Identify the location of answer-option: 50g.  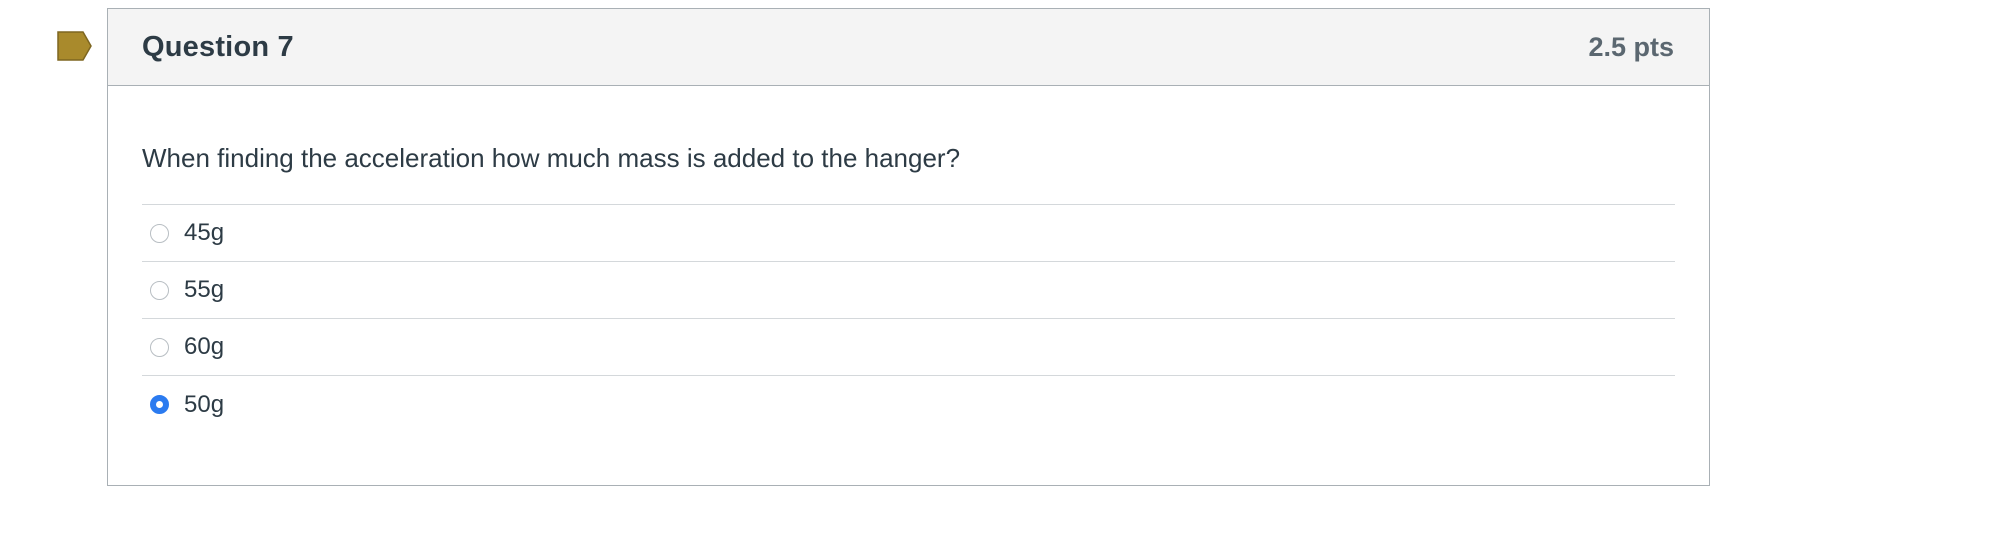
(908, 404).